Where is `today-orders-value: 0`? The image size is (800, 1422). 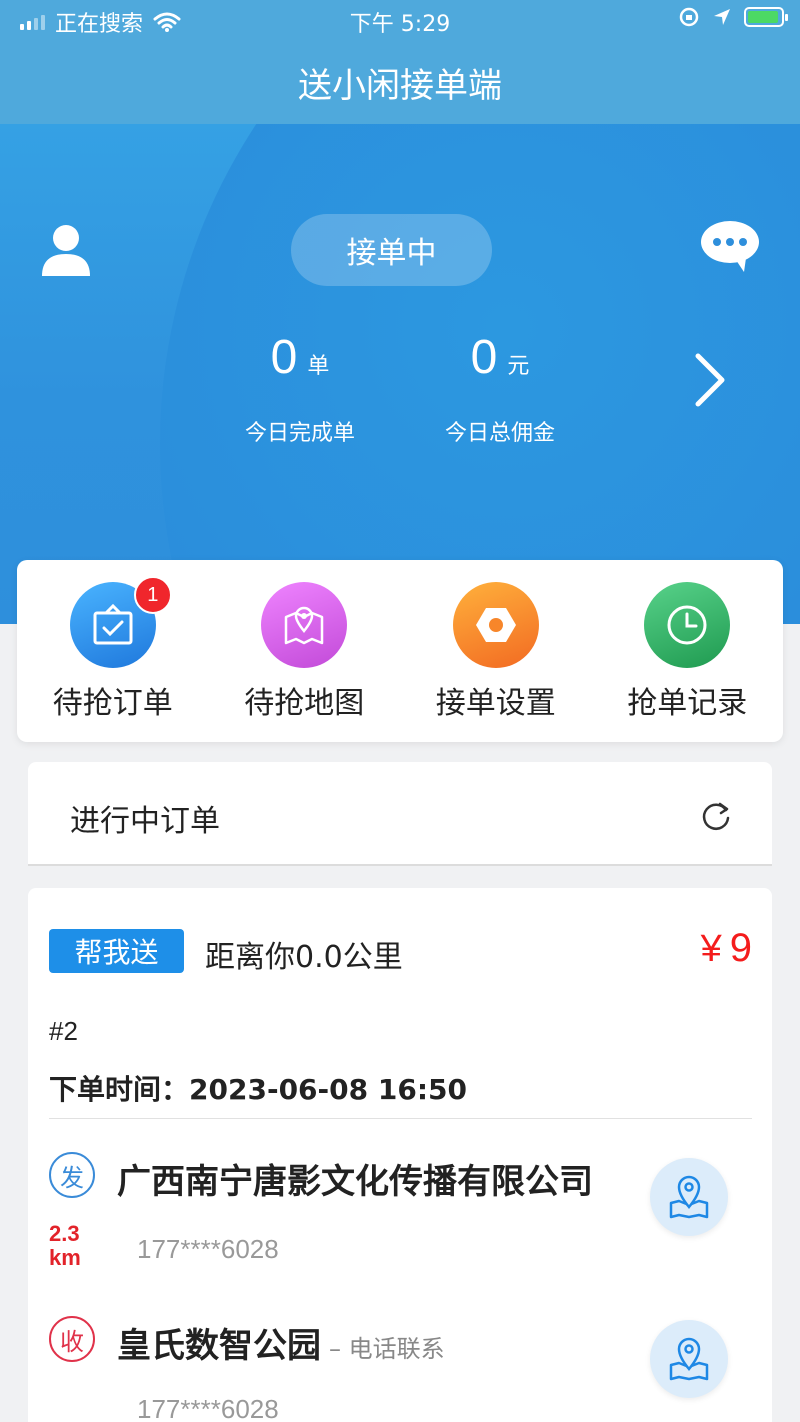
today-orders-value: 0 is located at coordinates (284, 357).